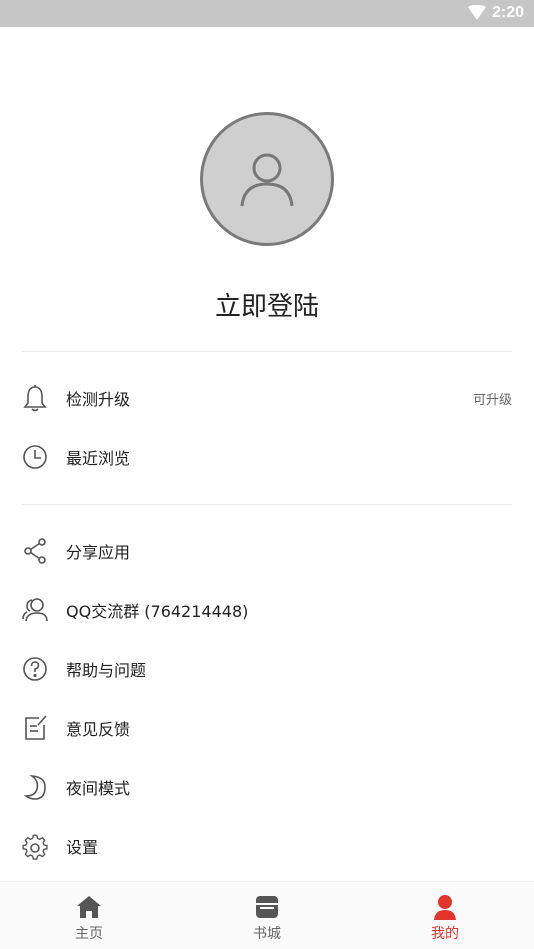 The height and width of the screenshot is (949, 534). Describe the element at coordinates (267, 398) in the screenshot. I see `menu-item-check-update: 检测升级 可升级` at that location.